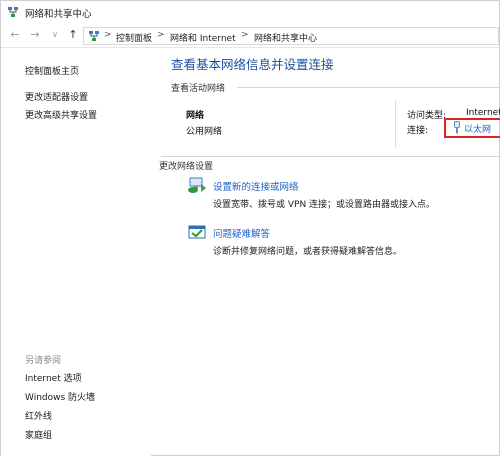 The image size is (500, 456). Describe the element at coordinates (285, 37) in the screenshot. I see `breadcrumb-network-sharing-center: 网络和共享中心` at that location.